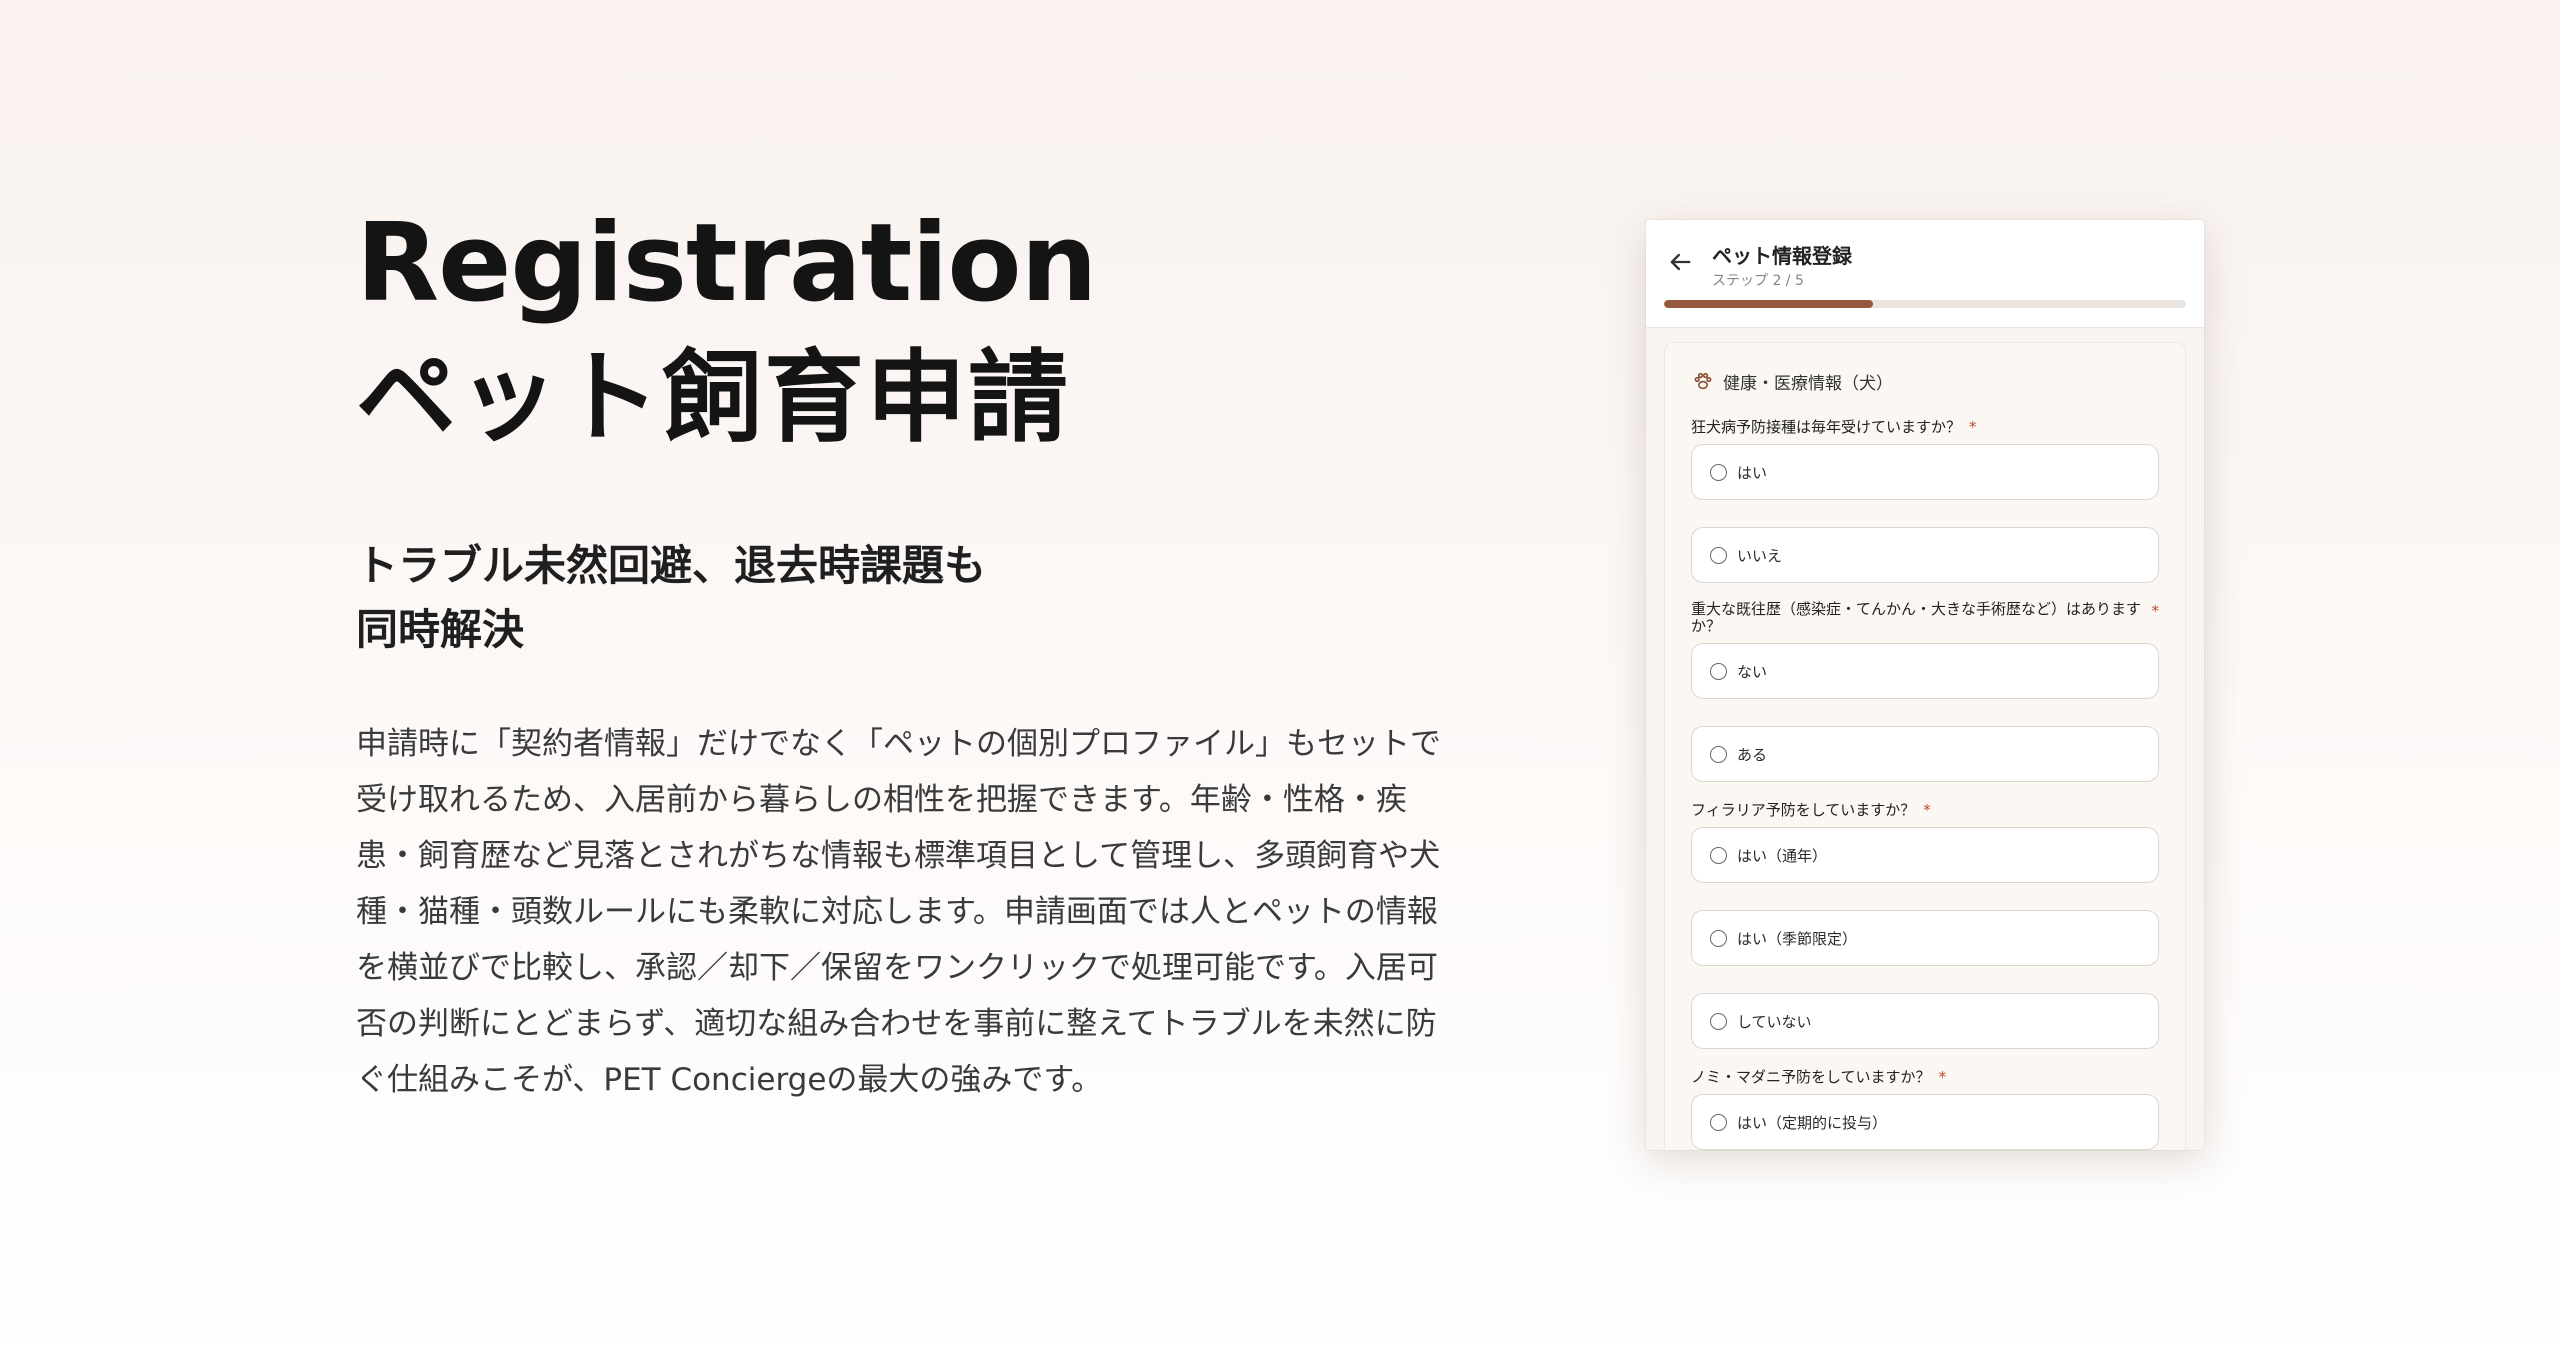  Describe the element at coordinates (1812, 1122) in the screenshot. I see `option-label: はい（定期的に投与）` at that location.